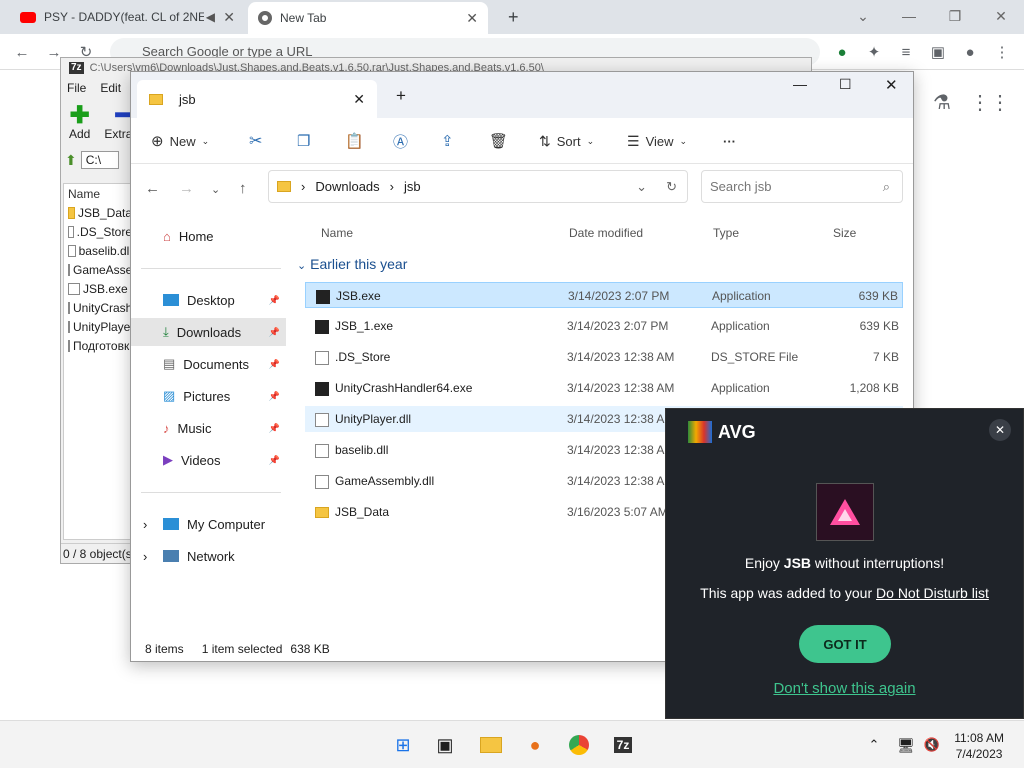 Image resolution: width=1024 pixels, height=768 pixels. What do you see at coordinates (606, 233) in the screenshot?
I see `column-header-date: Date modified` at bounding box center [606, 233].